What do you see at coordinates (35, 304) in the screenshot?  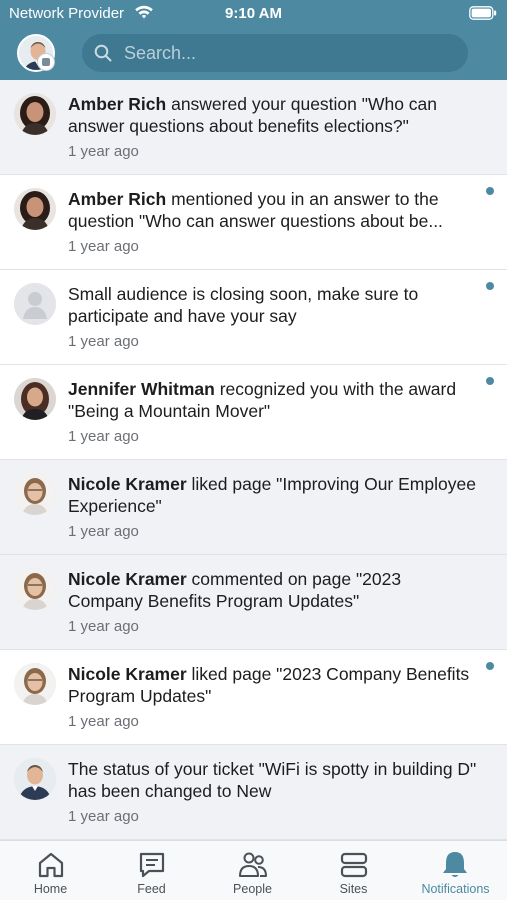 I see `avatar-placeholder-icon` at bounding box center [35, 304].